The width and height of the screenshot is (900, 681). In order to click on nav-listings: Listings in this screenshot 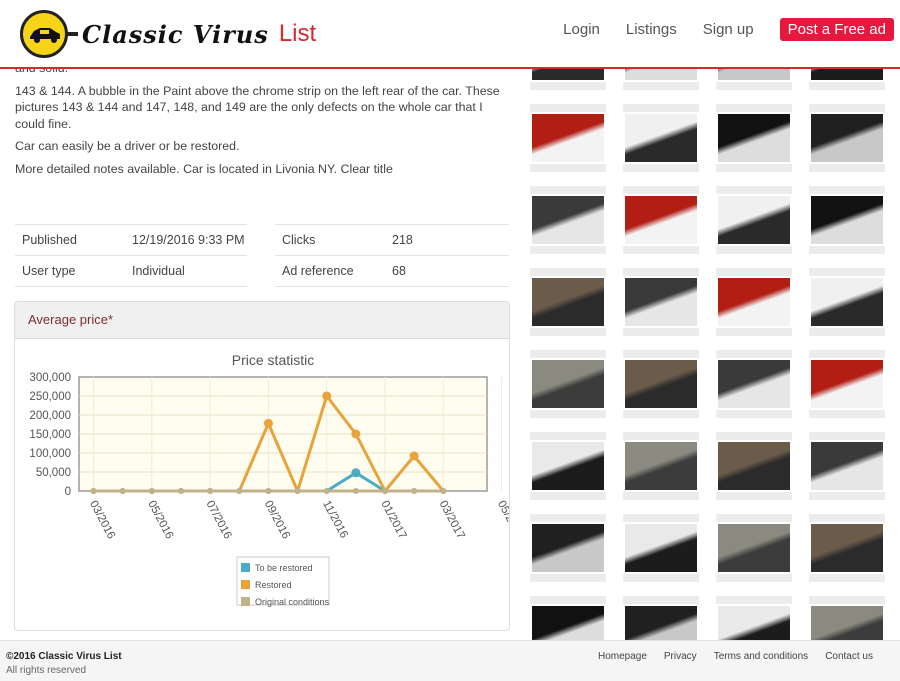, I will do `click(651, 29)`.